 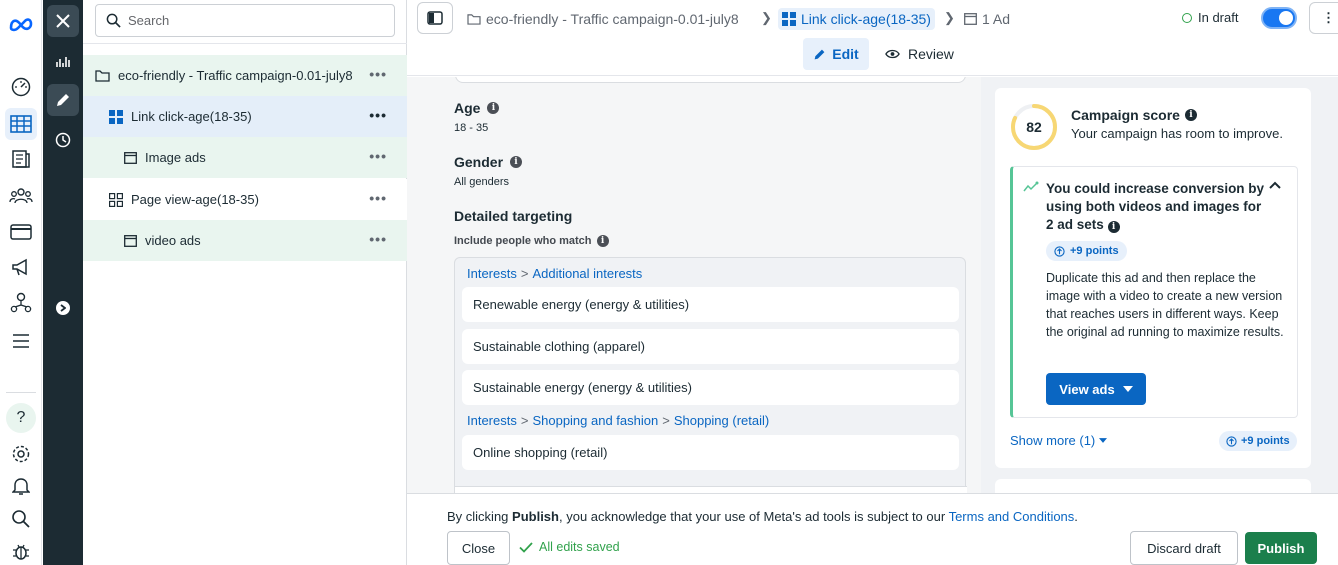 What do you see at coordinates (21, 24) in the screenshot?
I see `meta-logo-icon` at bounding box center [21, 24].